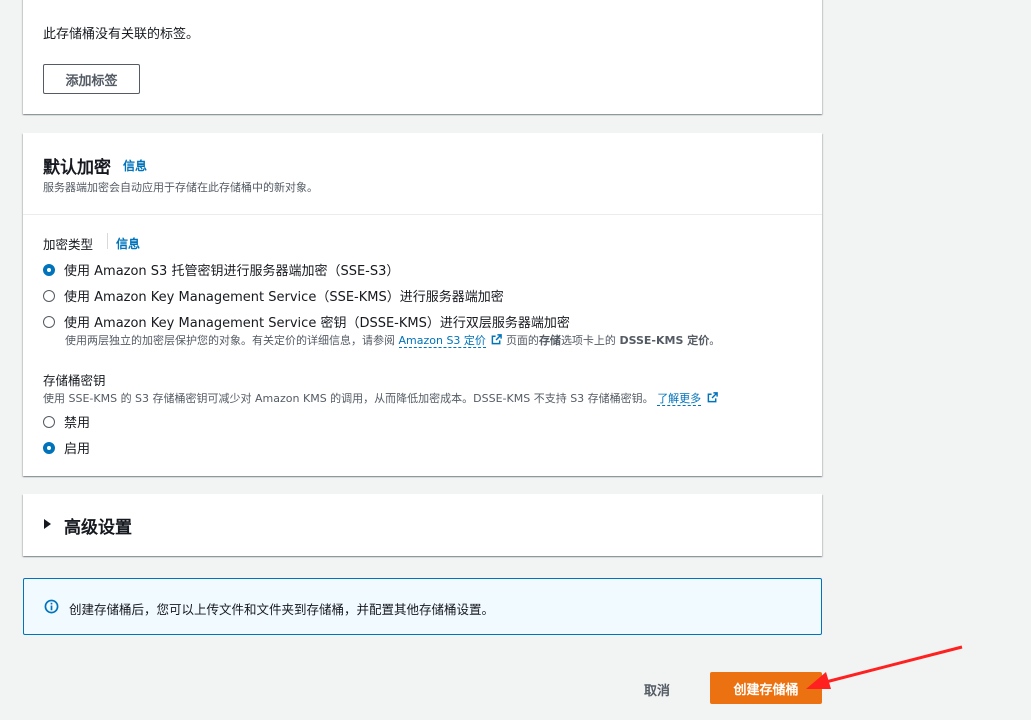 This screenshot has width=1031, height=720. What do you see at coordinates (715, 340) in the screenshot?
I see `dsse-desc-end: 。` at bounding box center [715, 340].